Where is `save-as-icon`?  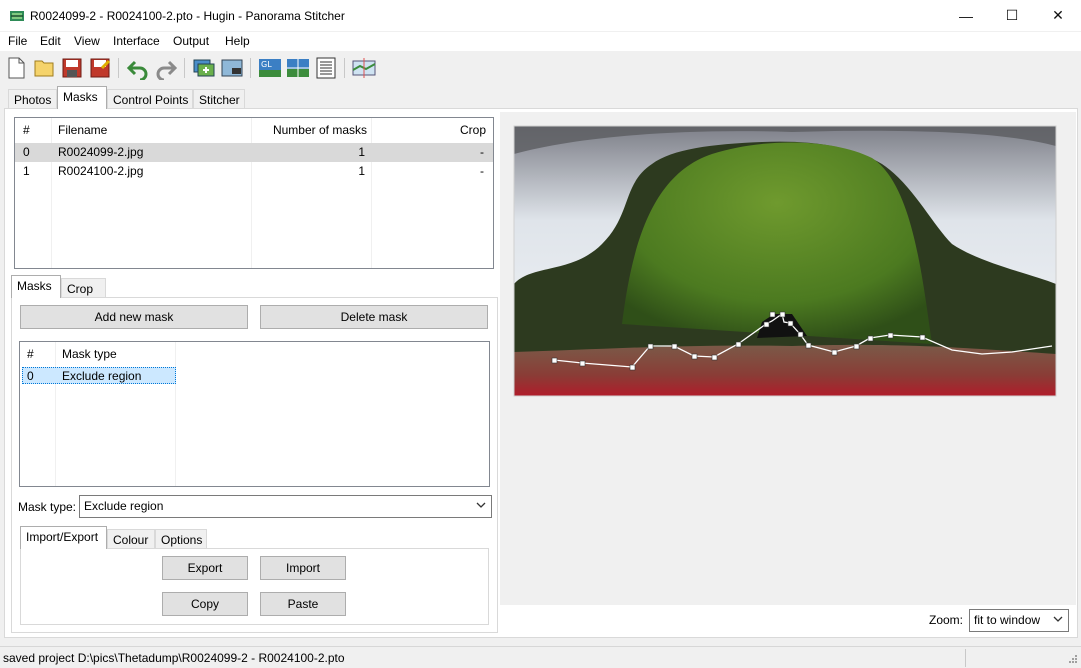 save-as-icon is located at coordinates (100, 68).